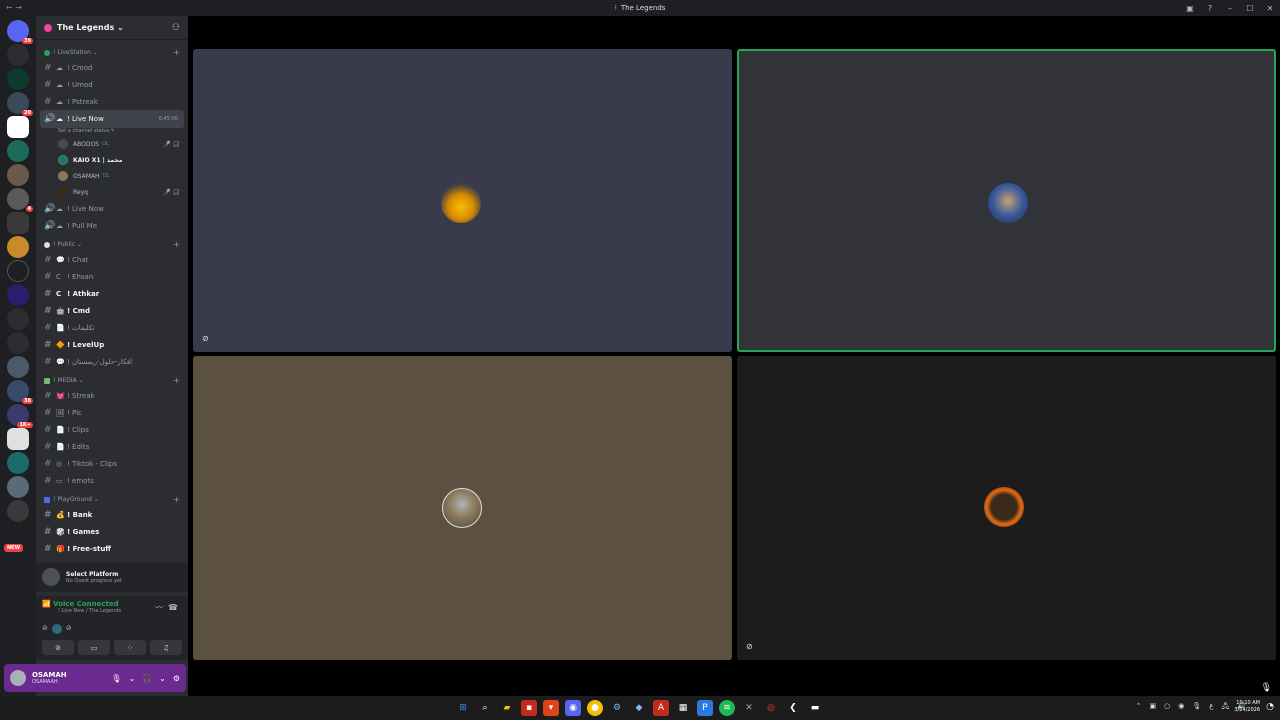 This screenshot has height=720, width=1280. What do you see at coordinates (112, 101) in the screenshot?
I see `channel-item: # ☁ ! Pstreak` at bounding box center [112, 101].